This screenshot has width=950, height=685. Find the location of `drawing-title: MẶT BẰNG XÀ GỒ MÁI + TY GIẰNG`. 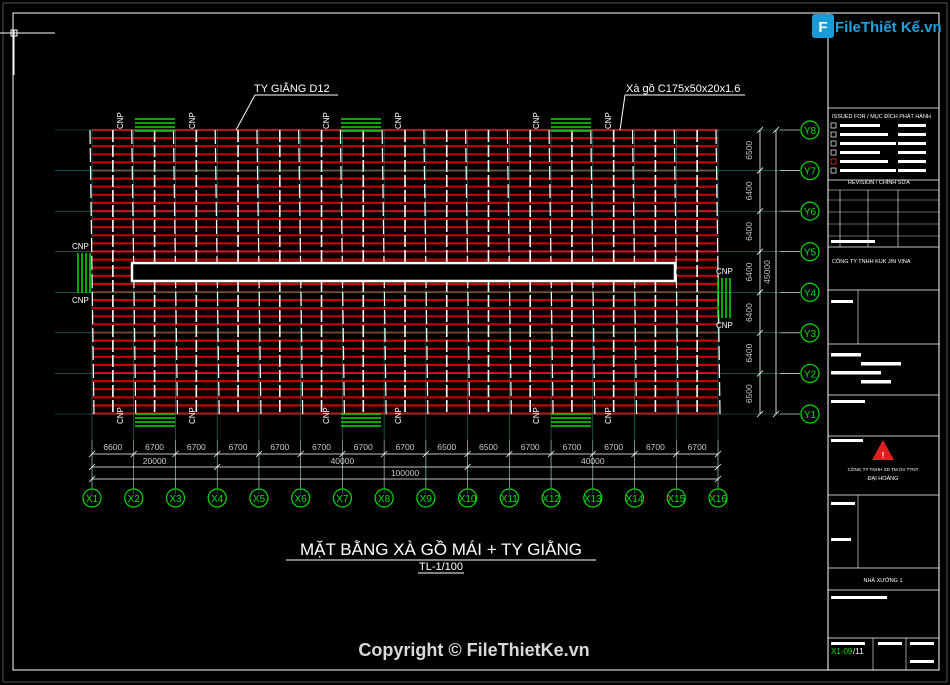

drawing-title: MẶT BẰNG XÀ GỒ MÁI + TY GIẰNG is located at coordinates (441, 549).